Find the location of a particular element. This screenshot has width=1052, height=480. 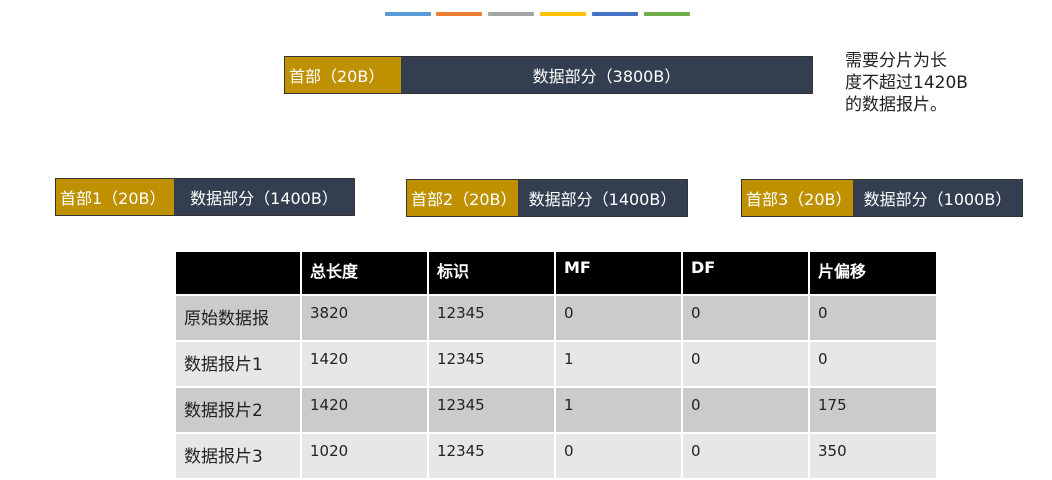

fragment-3: 首部3（20B） 数据部分（1000B） is located at coordinates (882, 198).